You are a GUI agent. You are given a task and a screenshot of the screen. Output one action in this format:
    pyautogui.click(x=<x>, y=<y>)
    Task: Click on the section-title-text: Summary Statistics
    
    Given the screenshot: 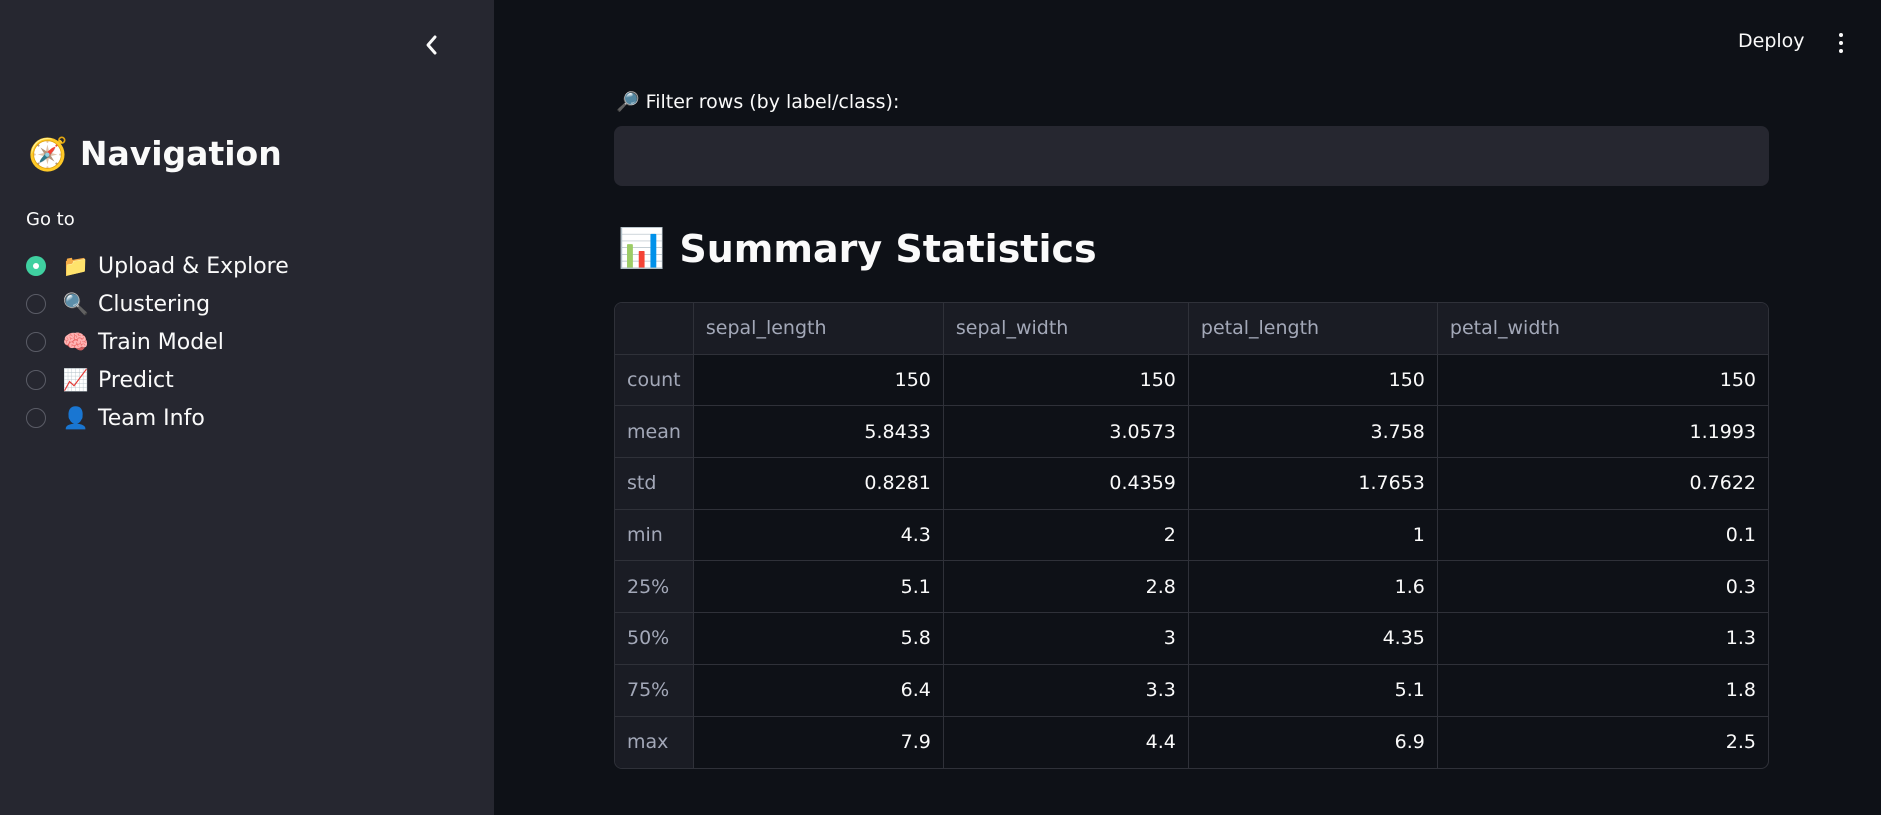 What is the action you would take?
    pyautogui.click(x=888, y=248)
    